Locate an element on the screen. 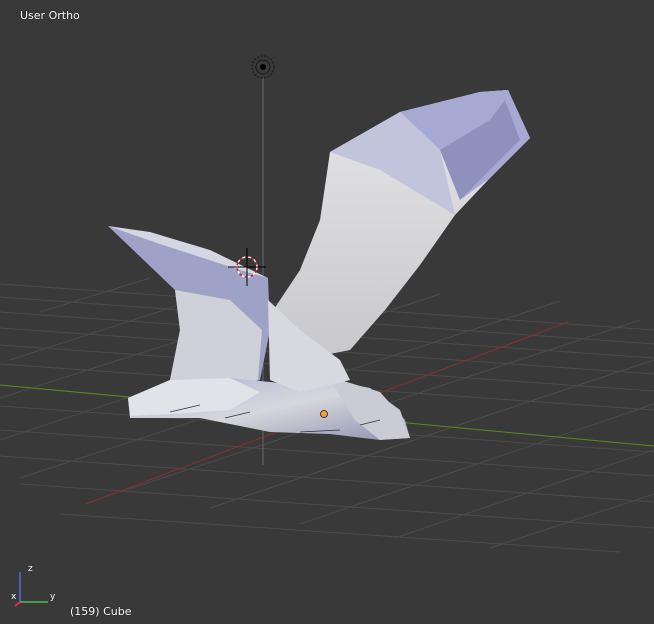 This screenshot has width=654, height=624. gizmo-y-label: y is located at coordinates (53, 597).